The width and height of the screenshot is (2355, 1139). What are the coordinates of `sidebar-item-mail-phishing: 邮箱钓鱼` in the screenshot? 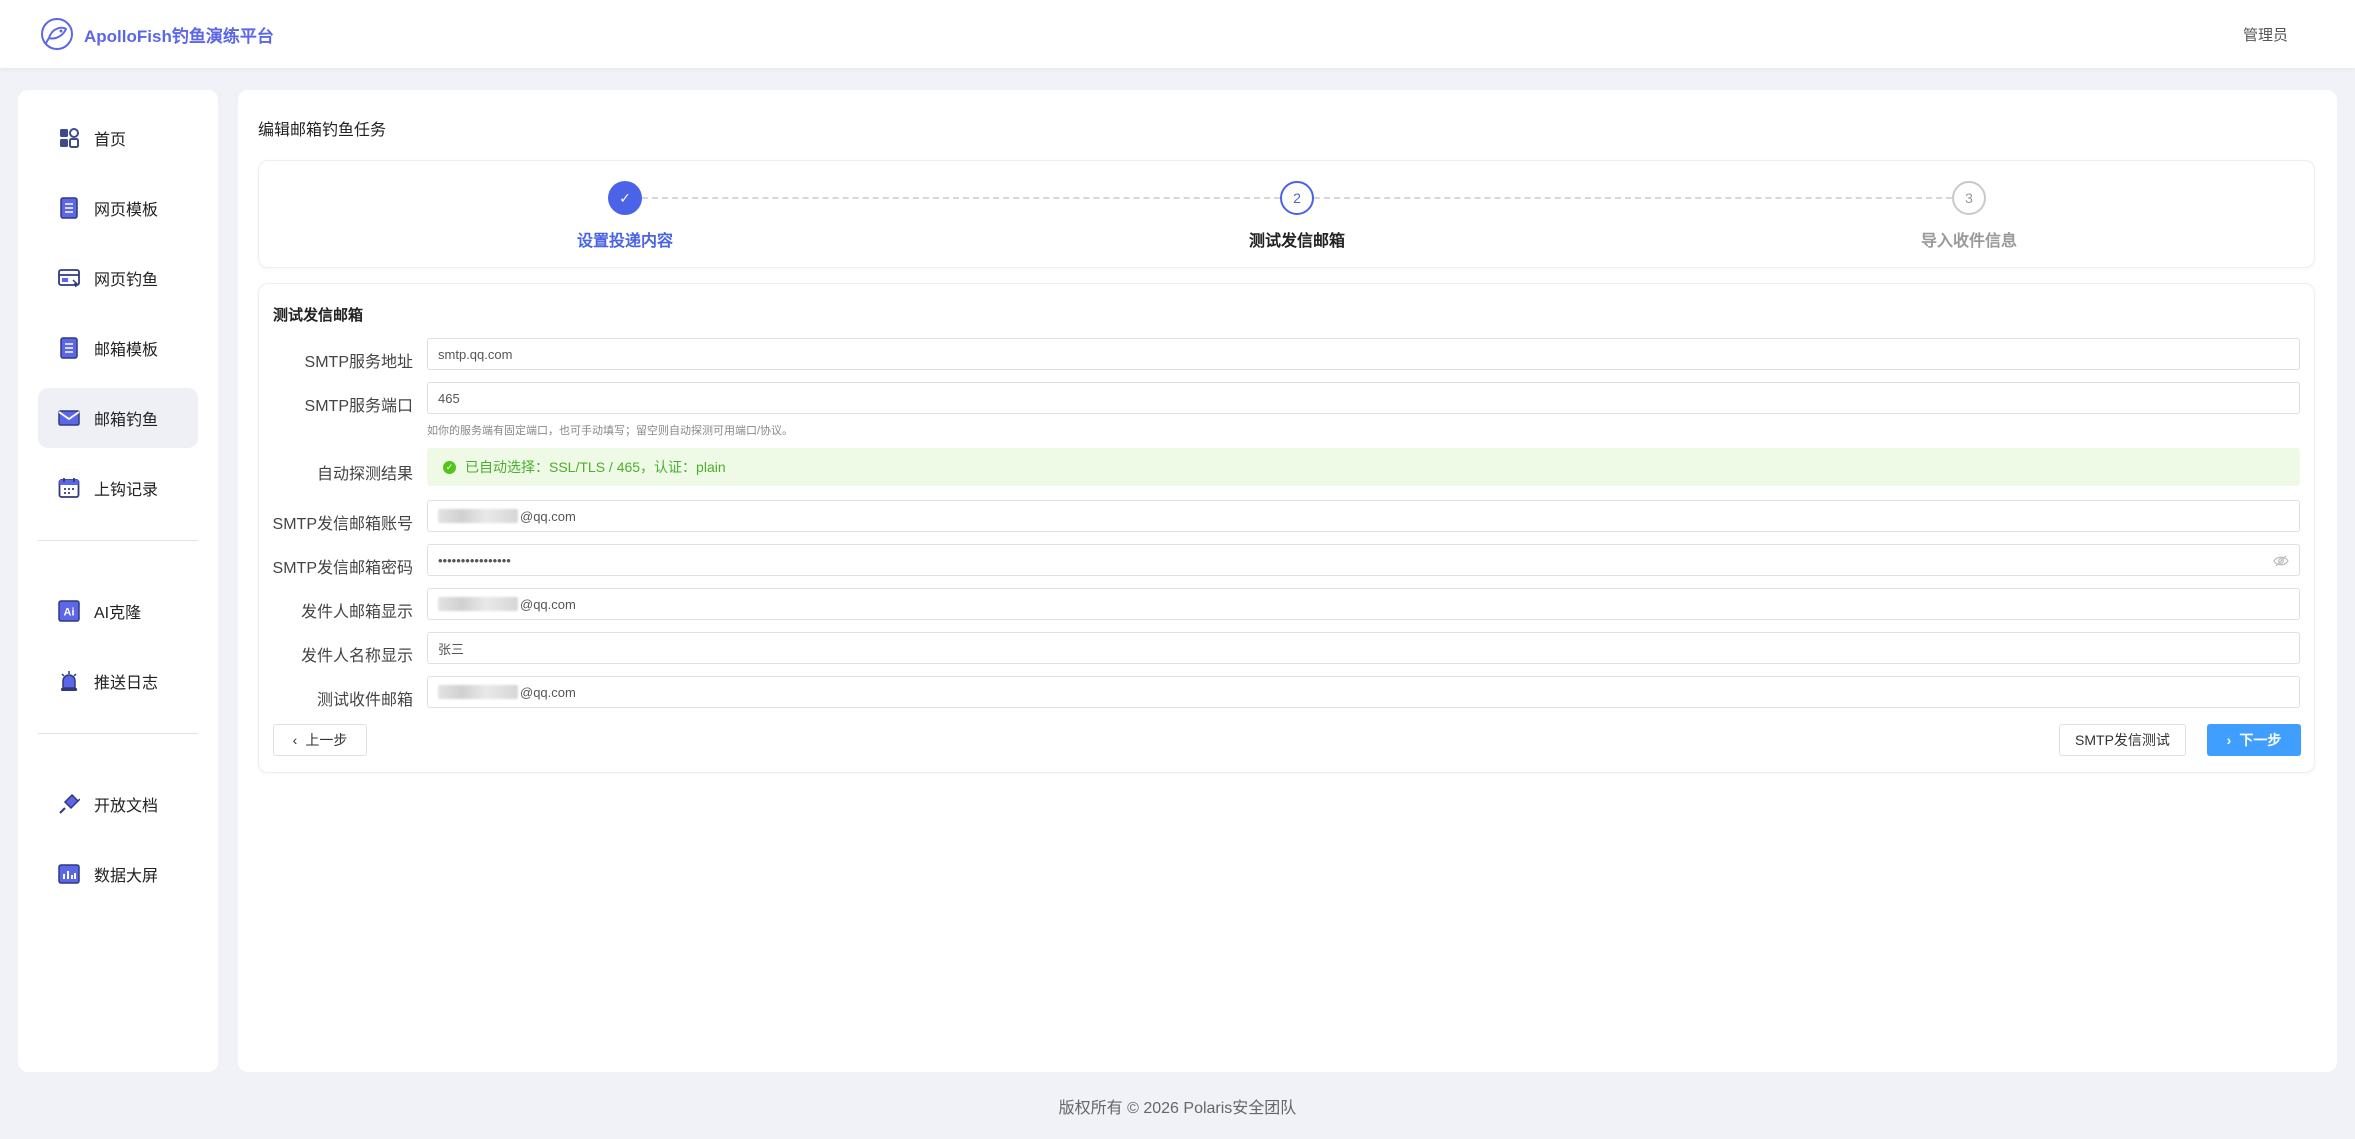 It's located at (118, 418).